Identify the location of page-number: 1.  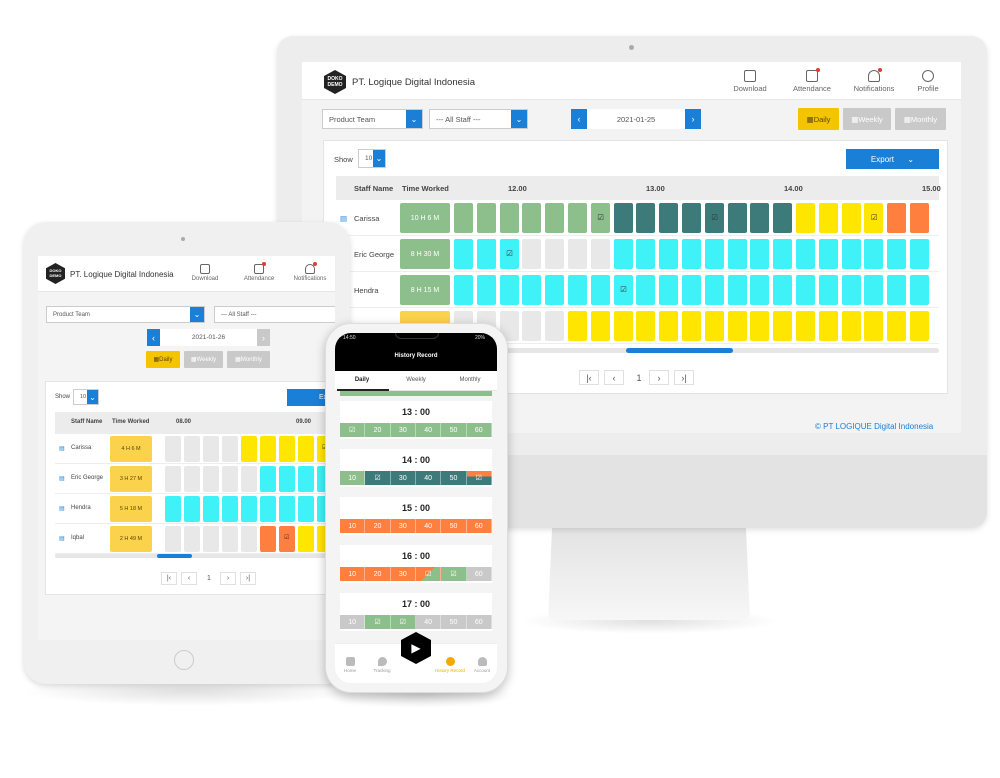
(209, 578).